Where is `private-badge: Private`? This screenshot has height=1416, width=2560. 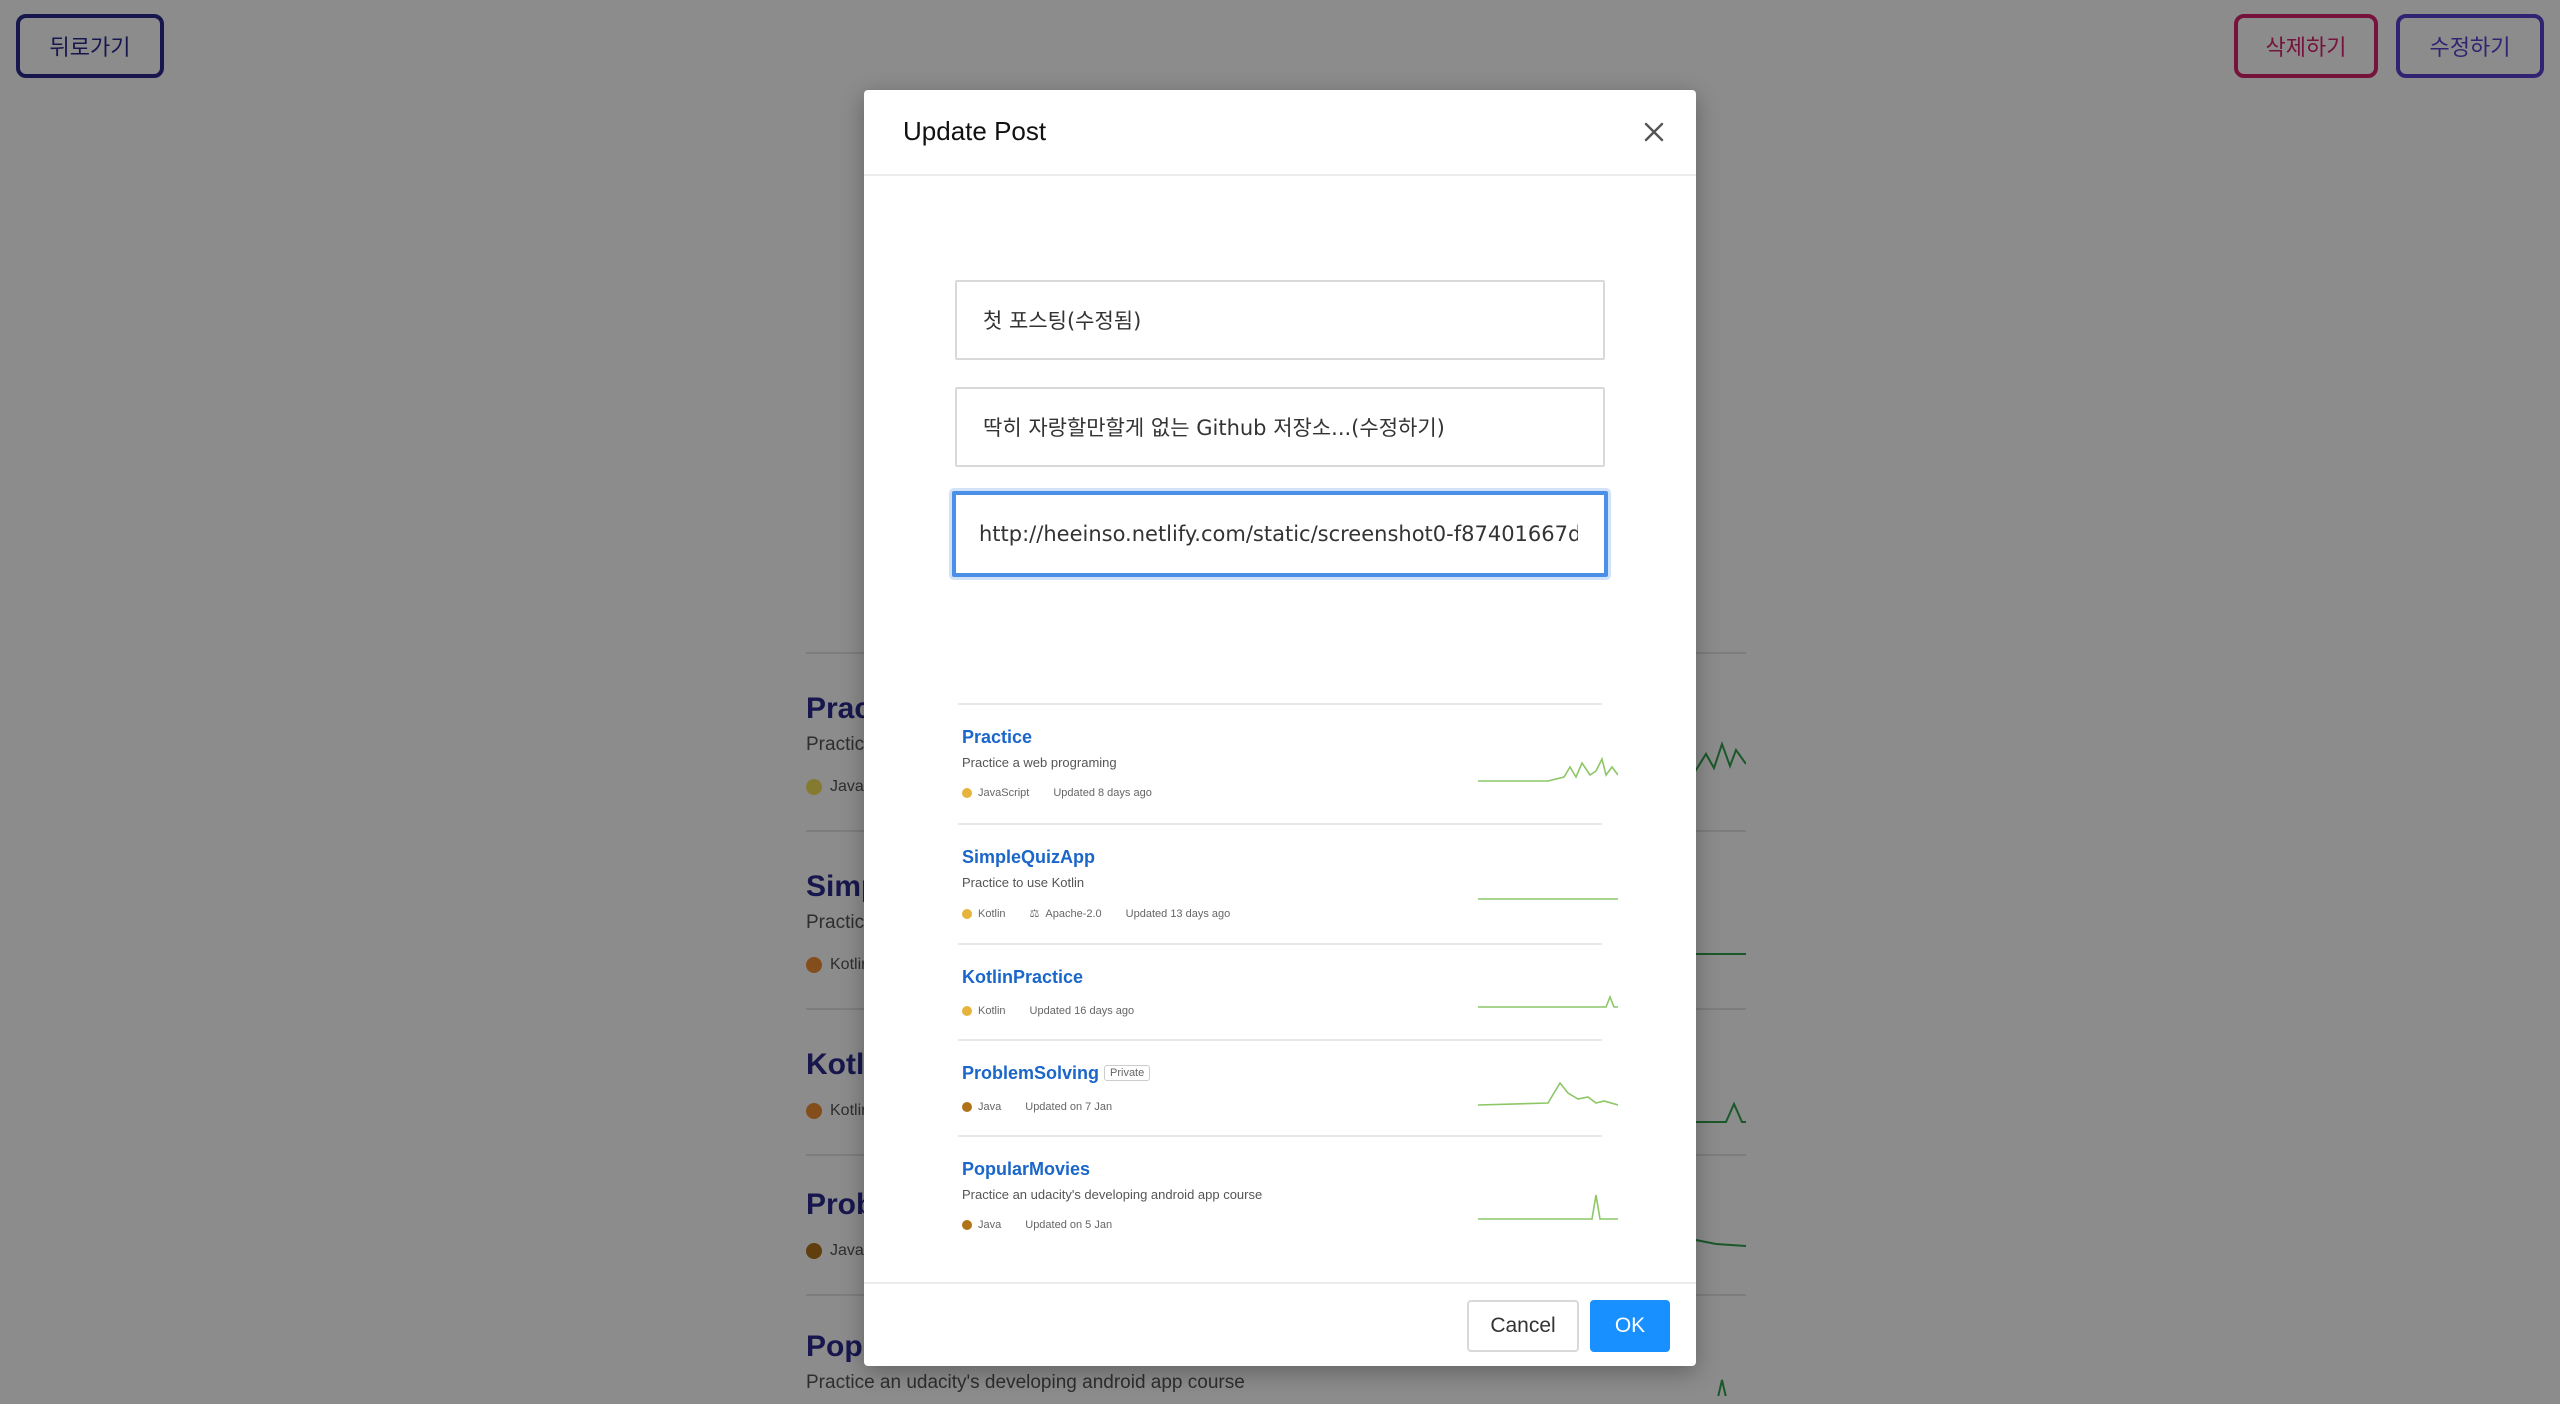
private-badge: Private is located at coordinates (1127, 1073).